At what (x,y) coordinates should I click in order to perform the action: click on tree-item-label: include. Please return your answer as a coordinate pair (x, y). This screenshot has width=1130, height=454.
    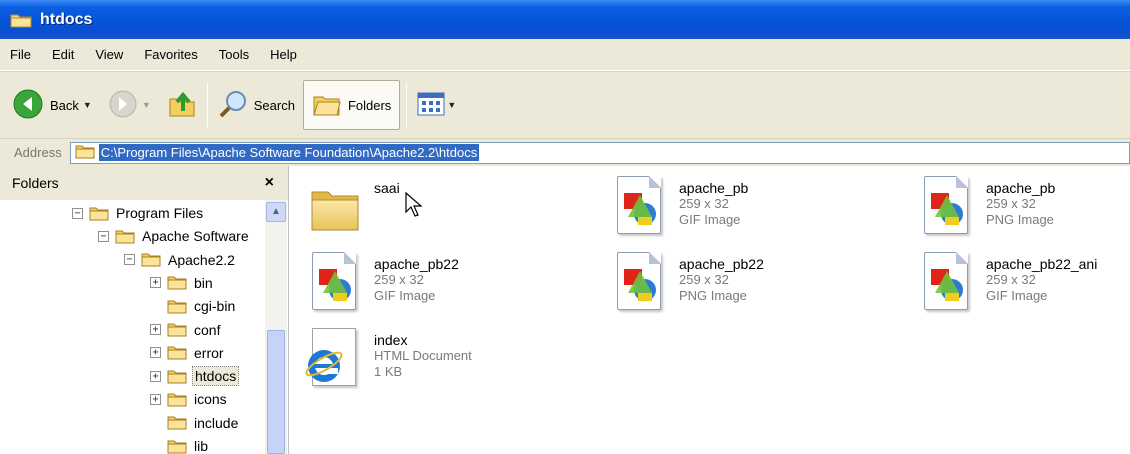
    Looking at the image, I should click on (216, 422).